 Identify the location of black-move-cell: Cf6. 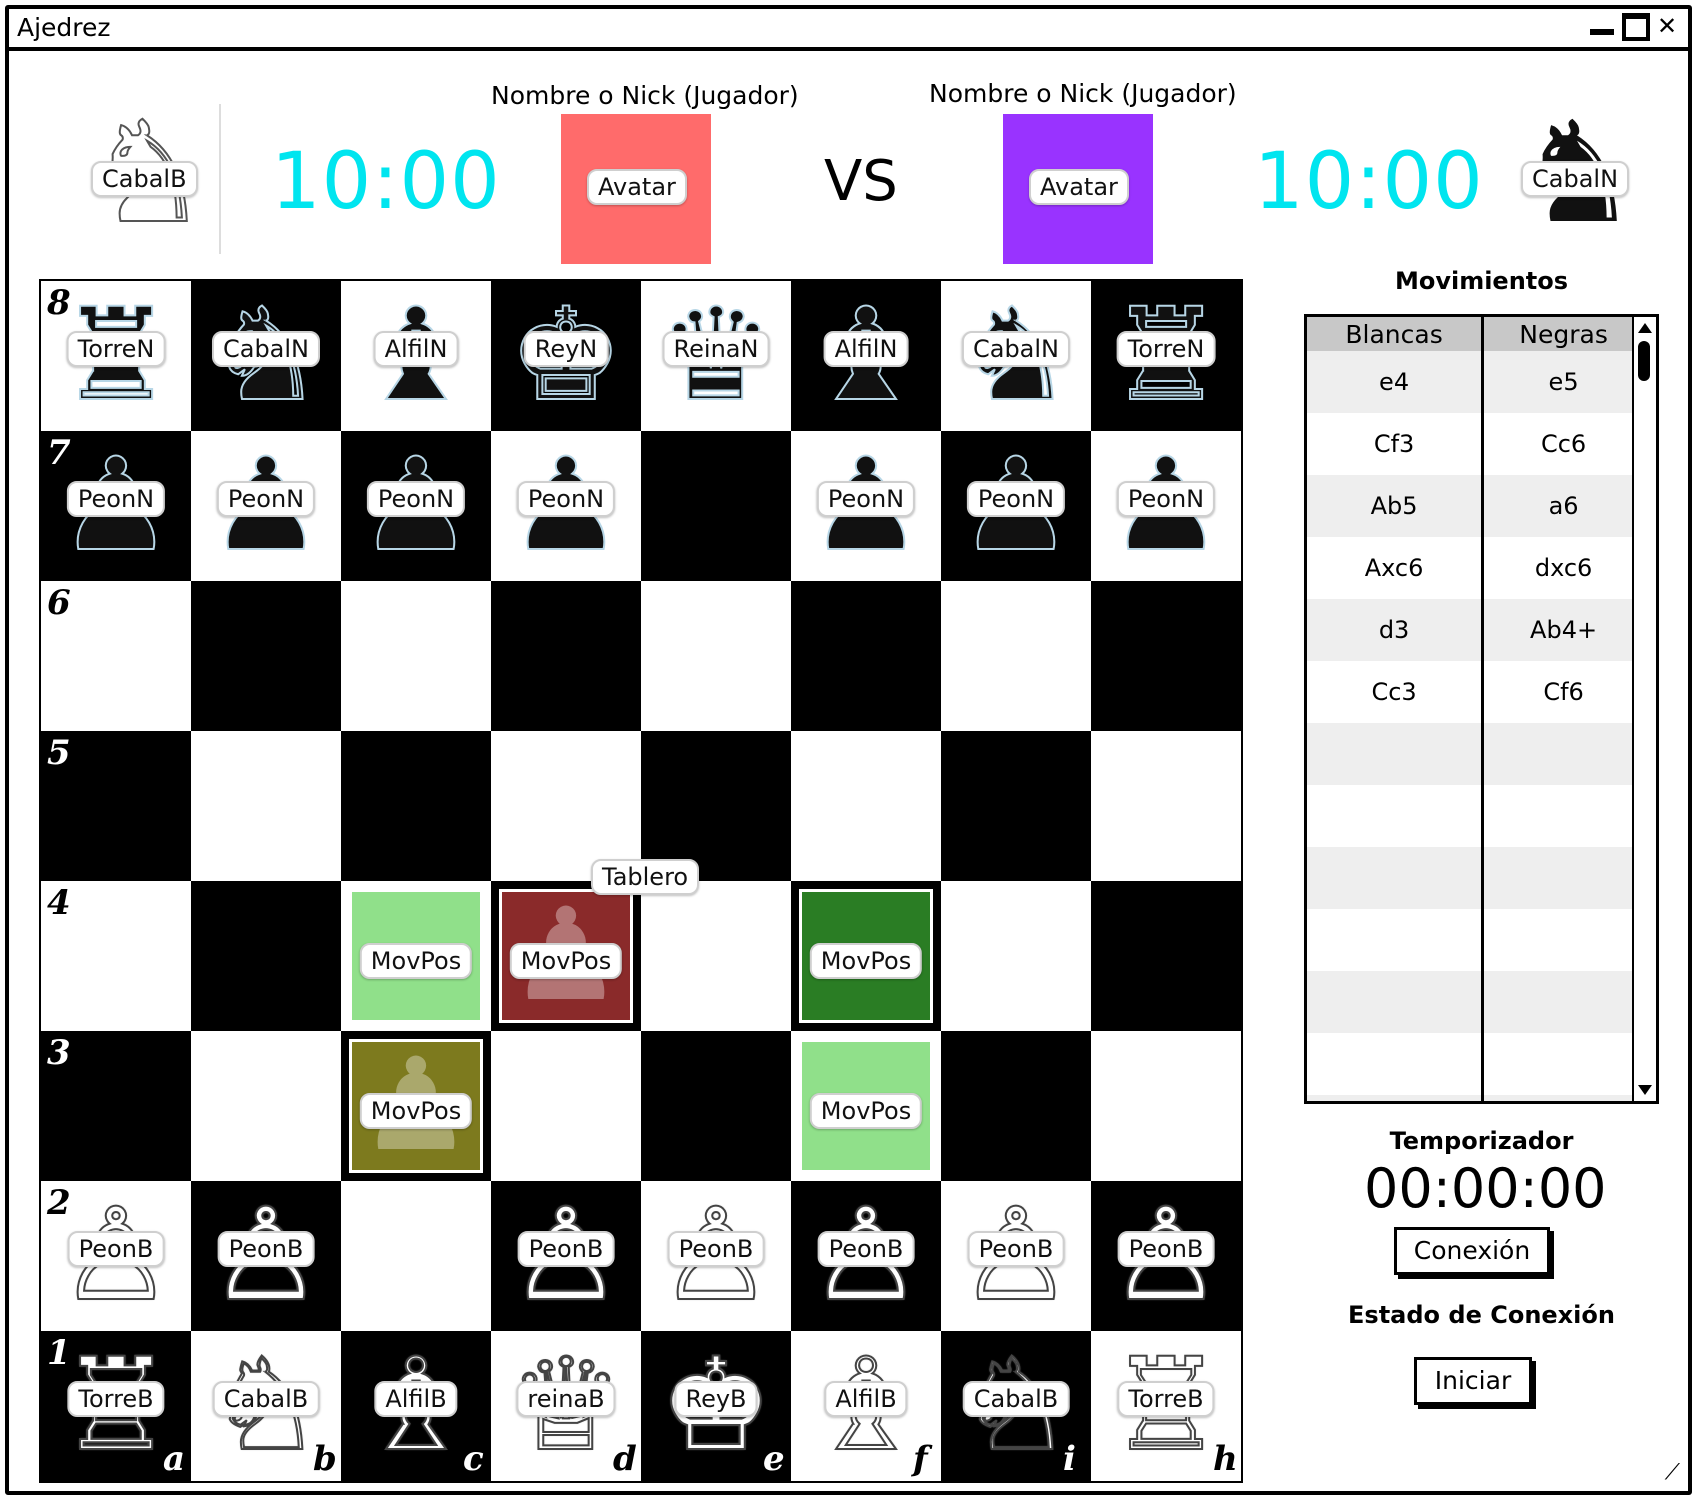
(1562, 692).